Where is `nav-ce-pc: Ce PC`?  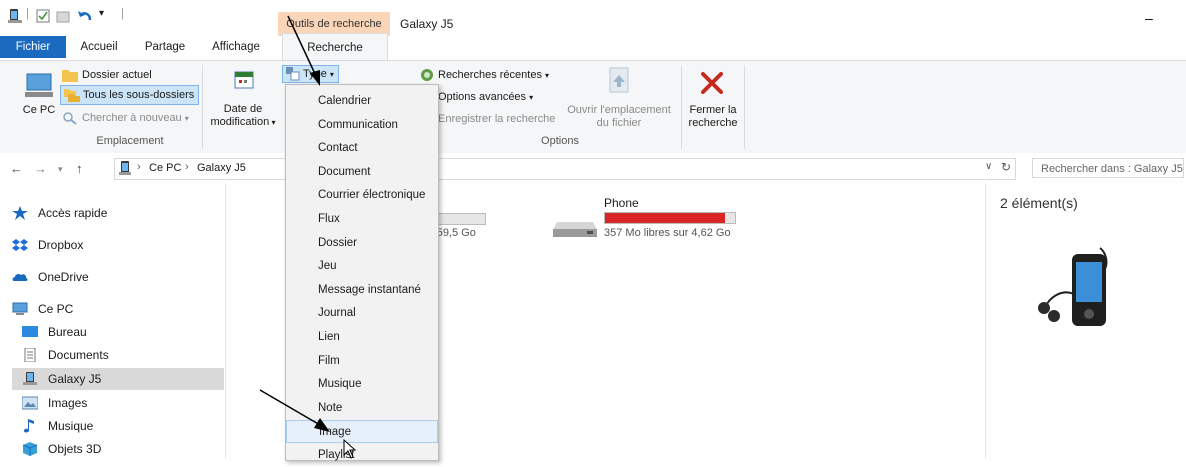
nav-ce-pc: Ce PC is located at coordinates (118, 309).